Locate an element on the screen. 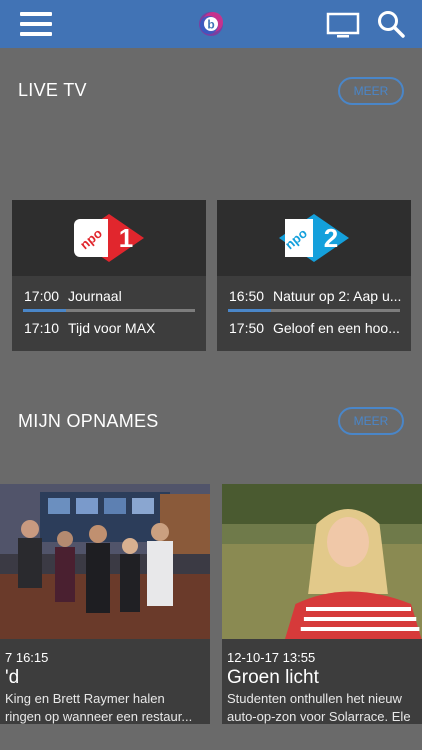 The width and height of the screenshot is (422, 750). now-playing-row: 17:00 Journaal is located at coordinates (73, 296).